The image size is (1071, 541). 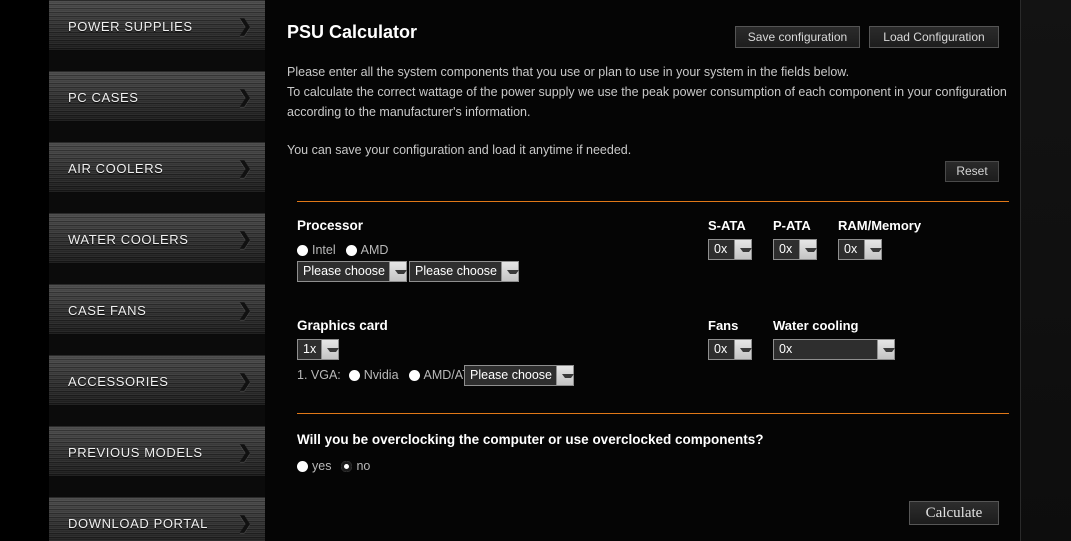 What do you see at coordinates (972, 171) in the screenshot?
I see `reset-button: Reset` at bounding box center [972, 171].